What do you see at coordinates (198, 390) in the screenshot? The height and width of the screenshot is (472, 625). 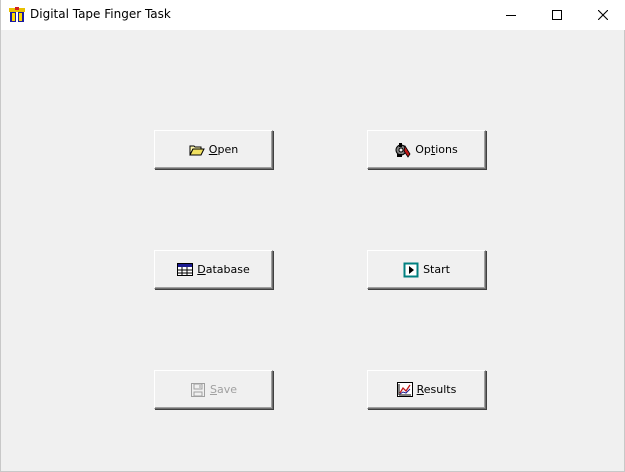 I see `floppy-disk-icon` at bounding box center [198, 390].